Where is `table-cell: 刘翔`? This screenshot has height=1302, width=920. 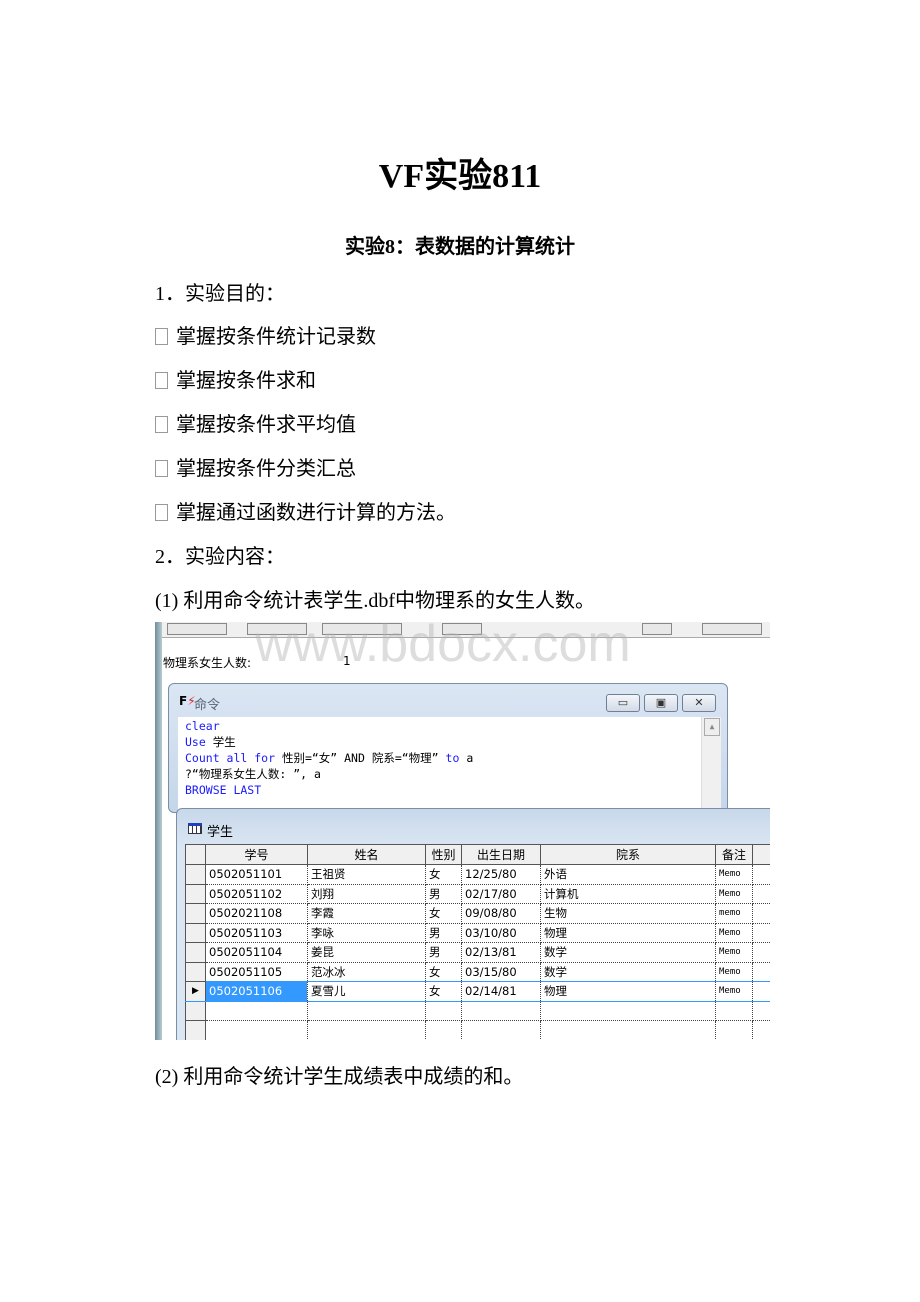 table-cell: 刘翔 is located at coordinates (366, 894).